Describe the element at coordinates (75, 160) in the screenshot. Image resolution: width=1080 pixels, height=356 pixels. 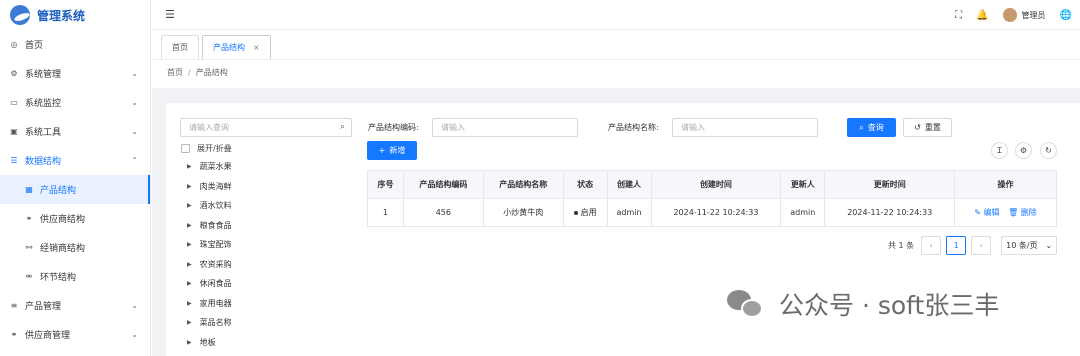
I see `sidebar-item-data-structure: ☰ 数据结构 ⌃` at that location.